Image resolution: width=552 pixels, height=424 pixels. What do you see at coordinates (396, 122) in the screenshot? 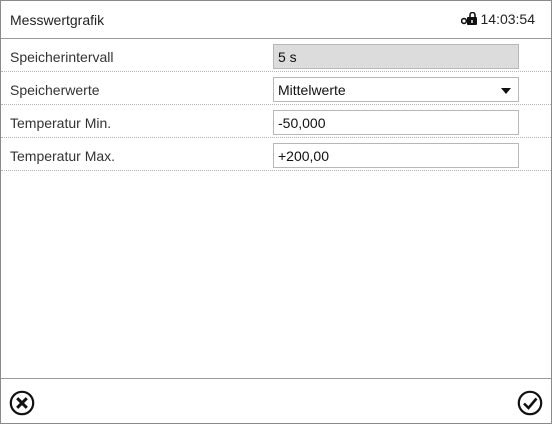
I see `temperatur-min-input: -50,000` at bounding box center [396, 122].